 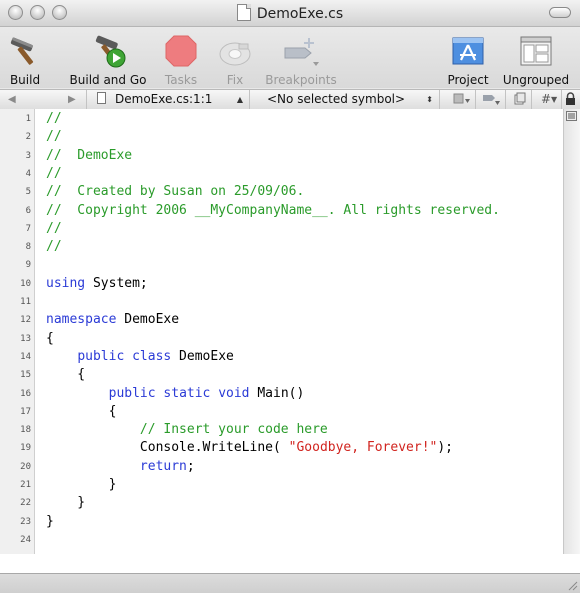 I want to click on breakpoints-popup, so click(x=491, y=99).